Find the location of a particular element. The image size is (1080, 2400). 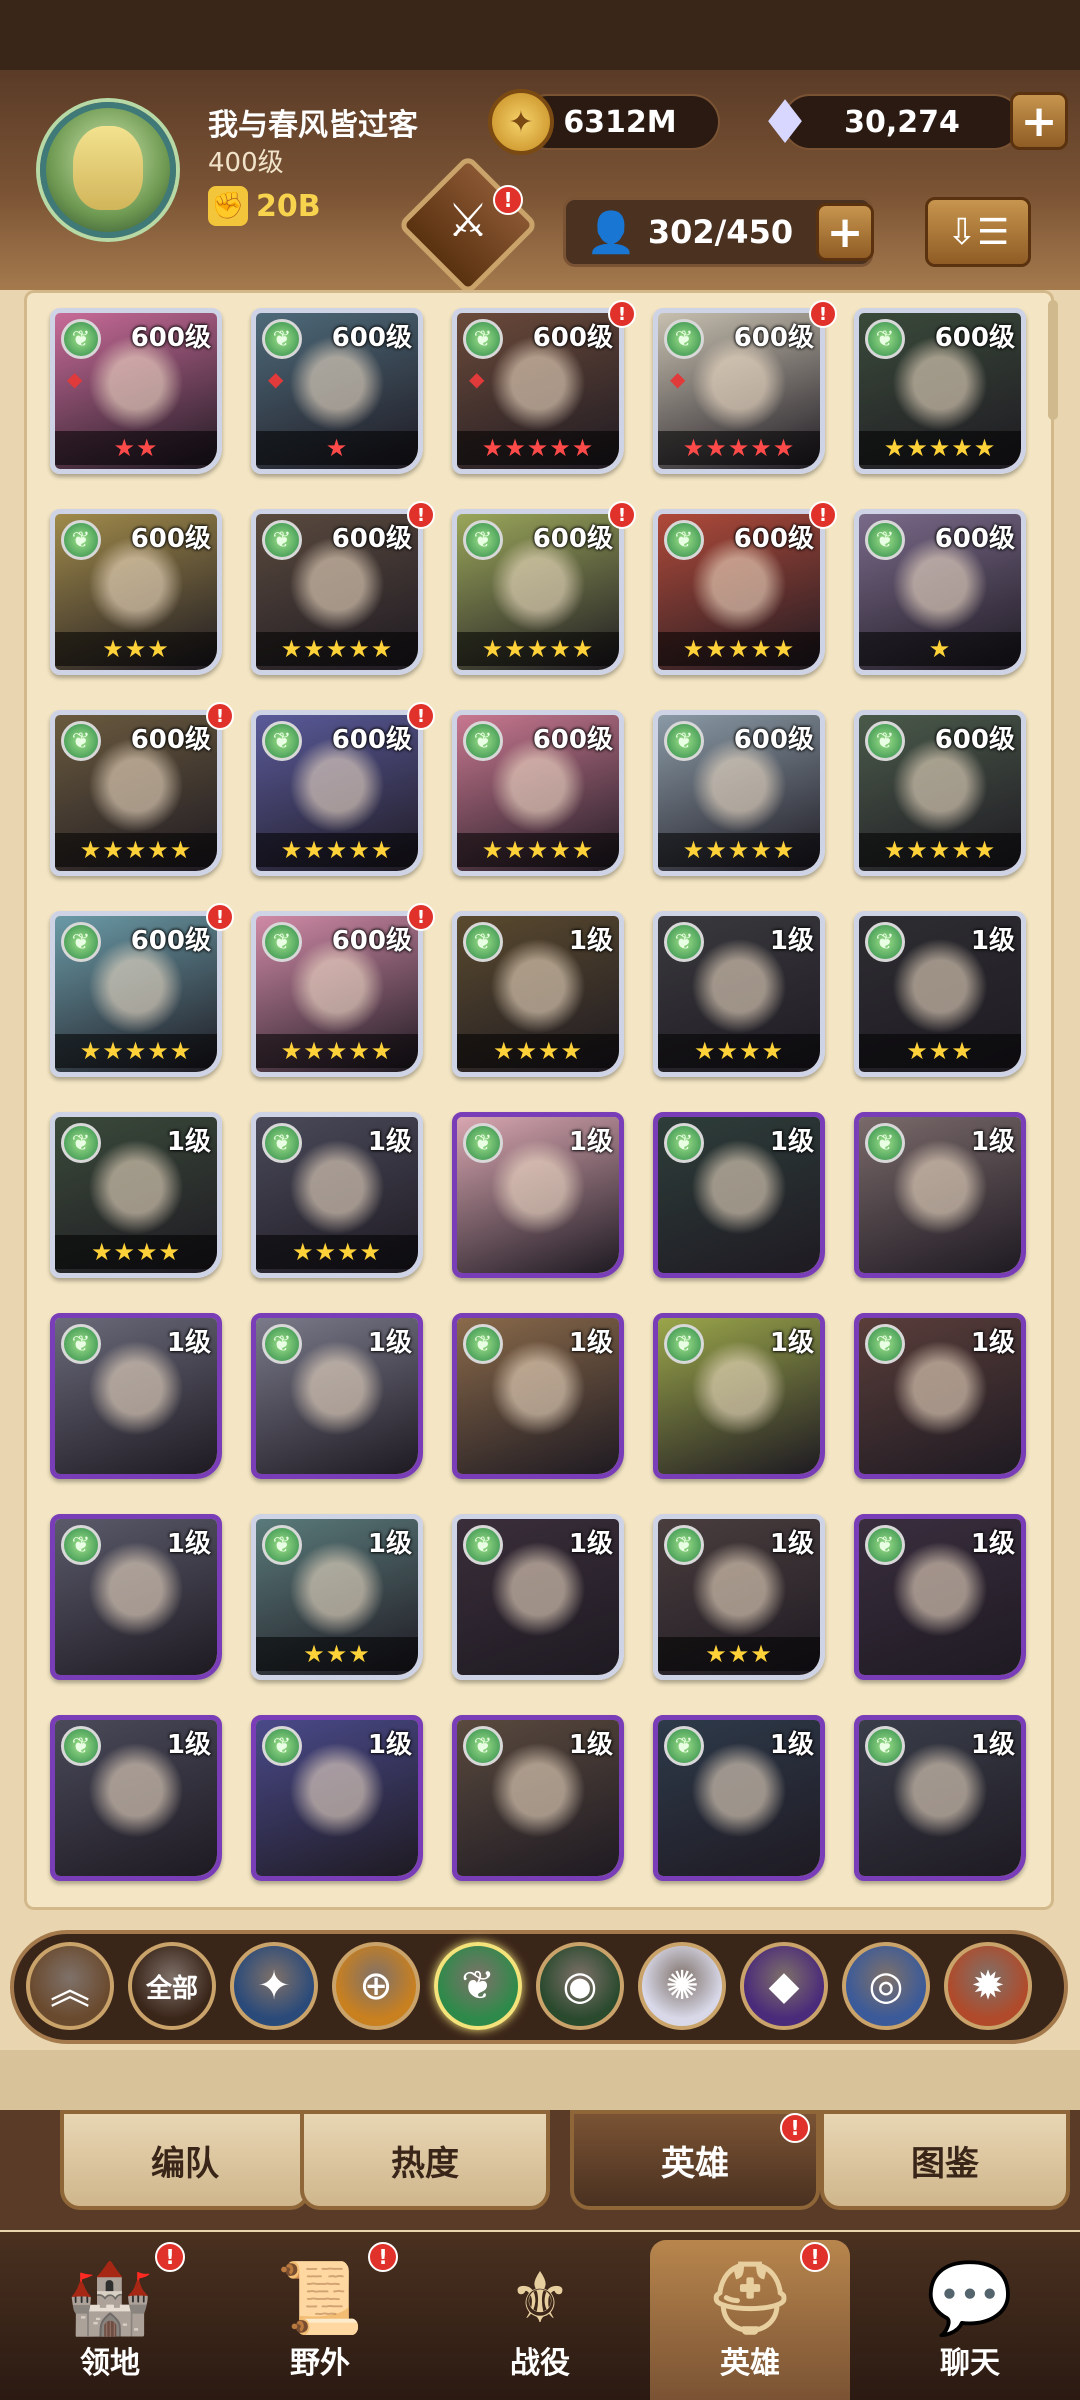

filter-label: 全部 is located at coordinates (171, 1988).